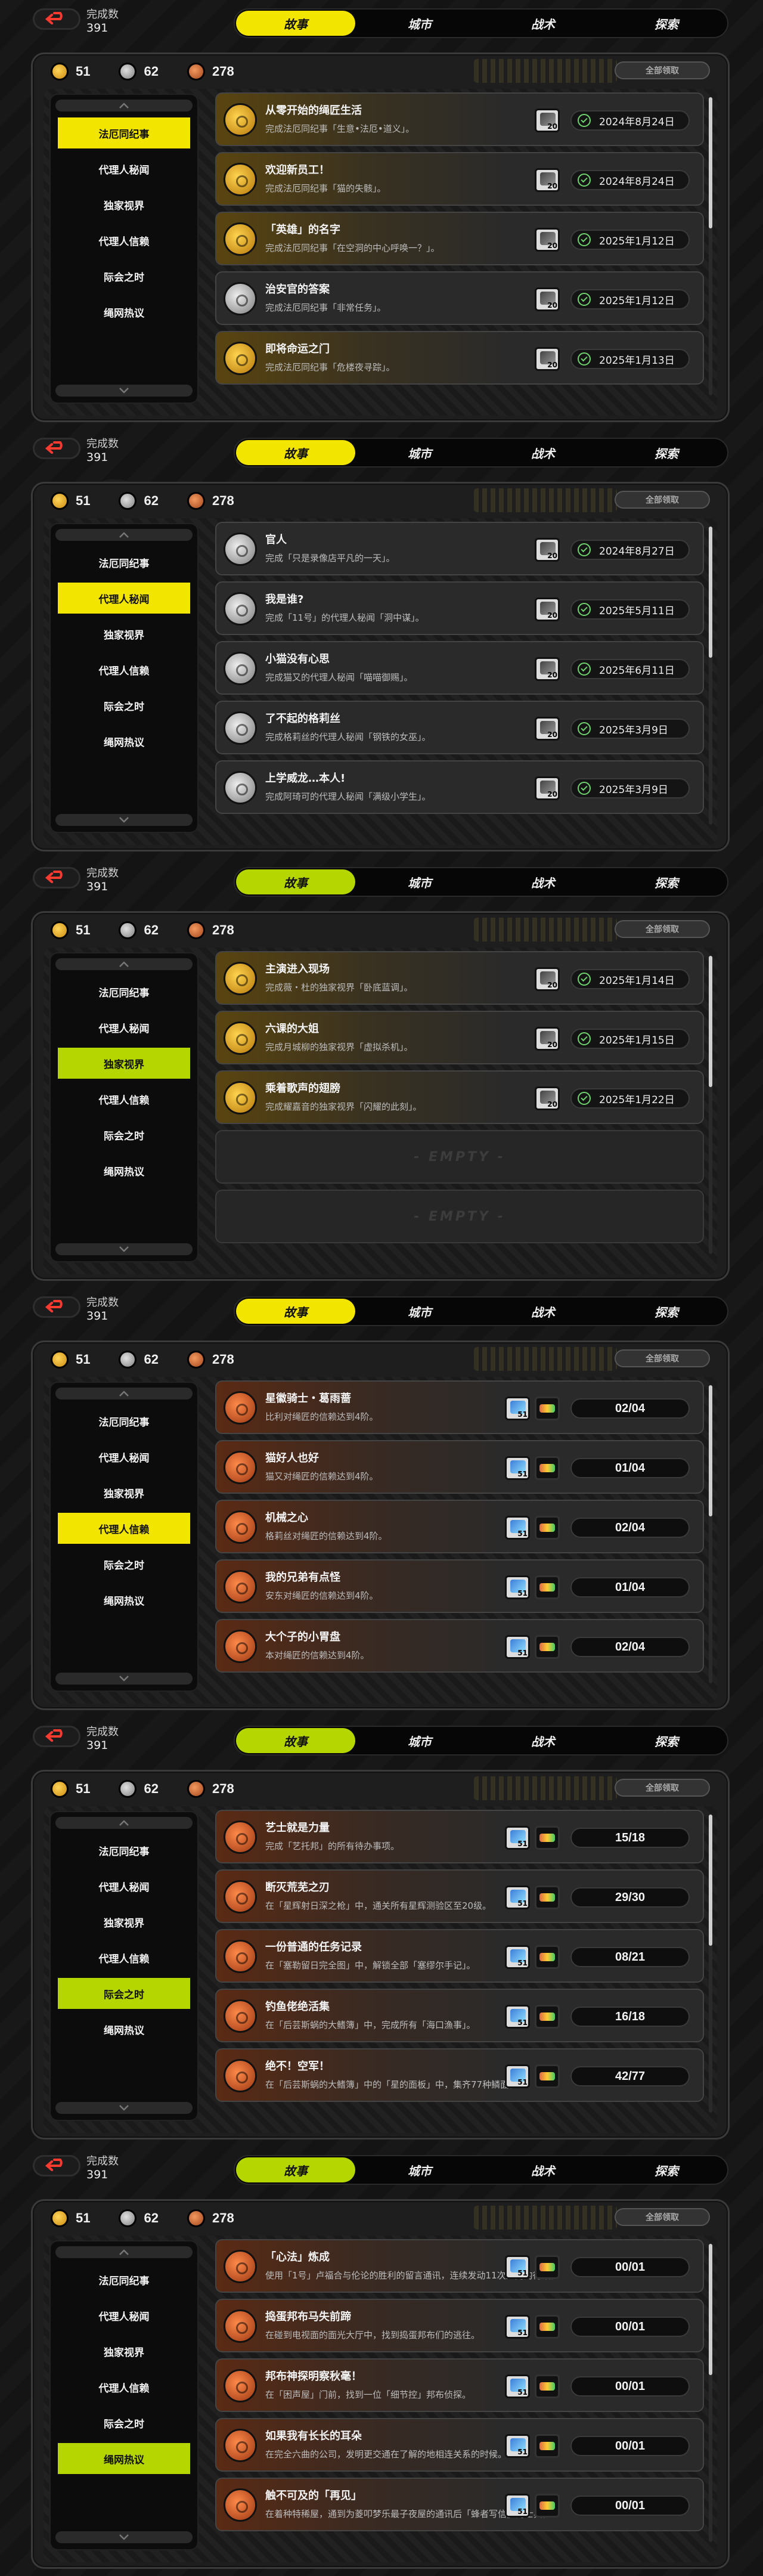  What do you see at coordinates (459, 358) in the screenshot?
I see `achievement-card: 即将命运之门 完成法厄同纪事「危楼夜寻踪」。 20 2025年1月13日` at bounding box center [459, 358].